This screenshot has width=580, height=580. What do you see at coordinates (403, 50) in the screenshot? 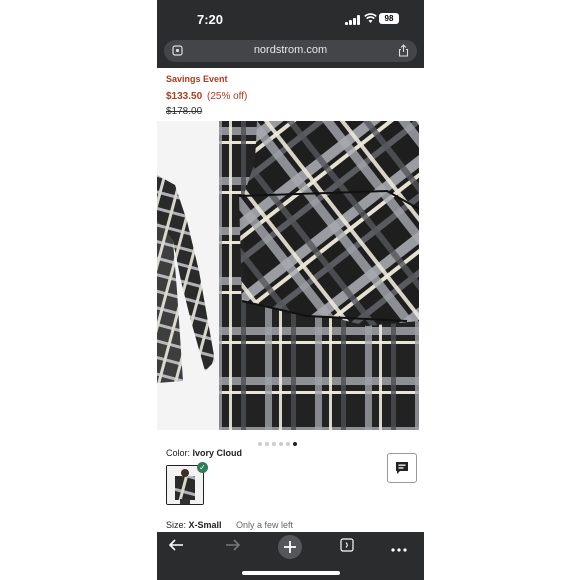
I see `share-icon` at bounding box center [403, 50].